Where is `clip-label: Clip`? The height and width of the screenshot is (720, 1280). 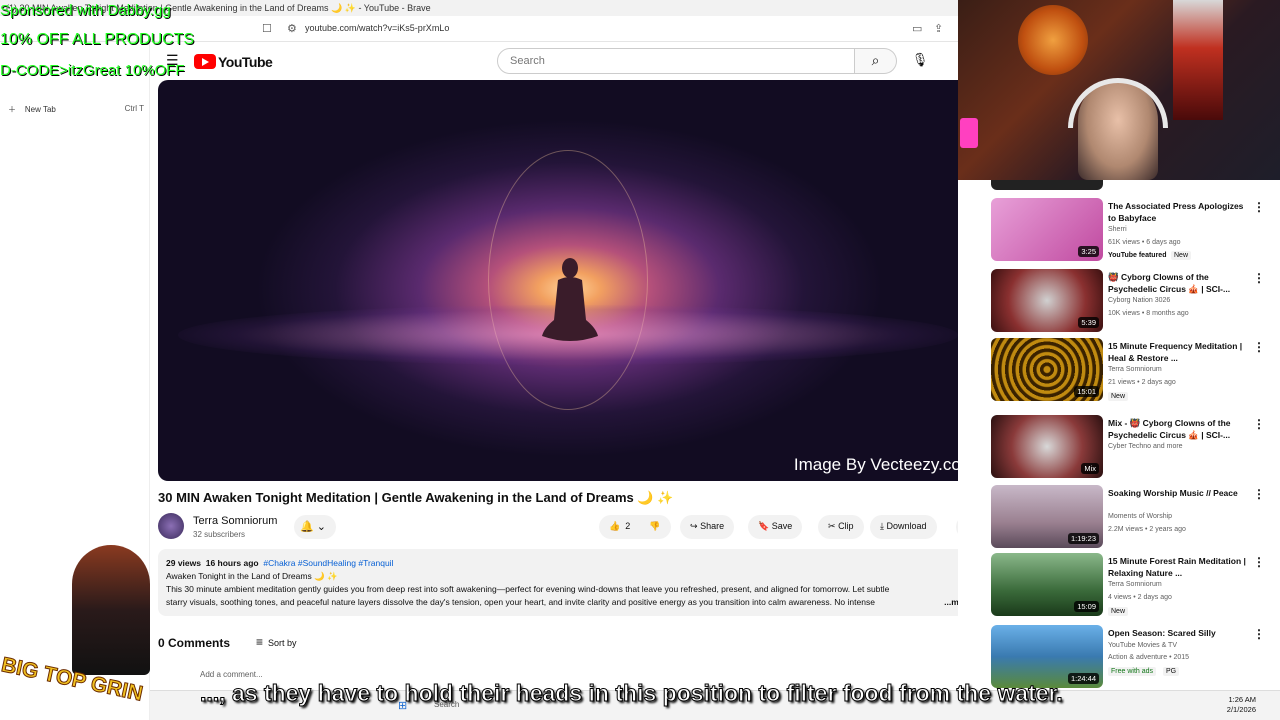 clip-label: Clip is located at coordinates (846, 526).